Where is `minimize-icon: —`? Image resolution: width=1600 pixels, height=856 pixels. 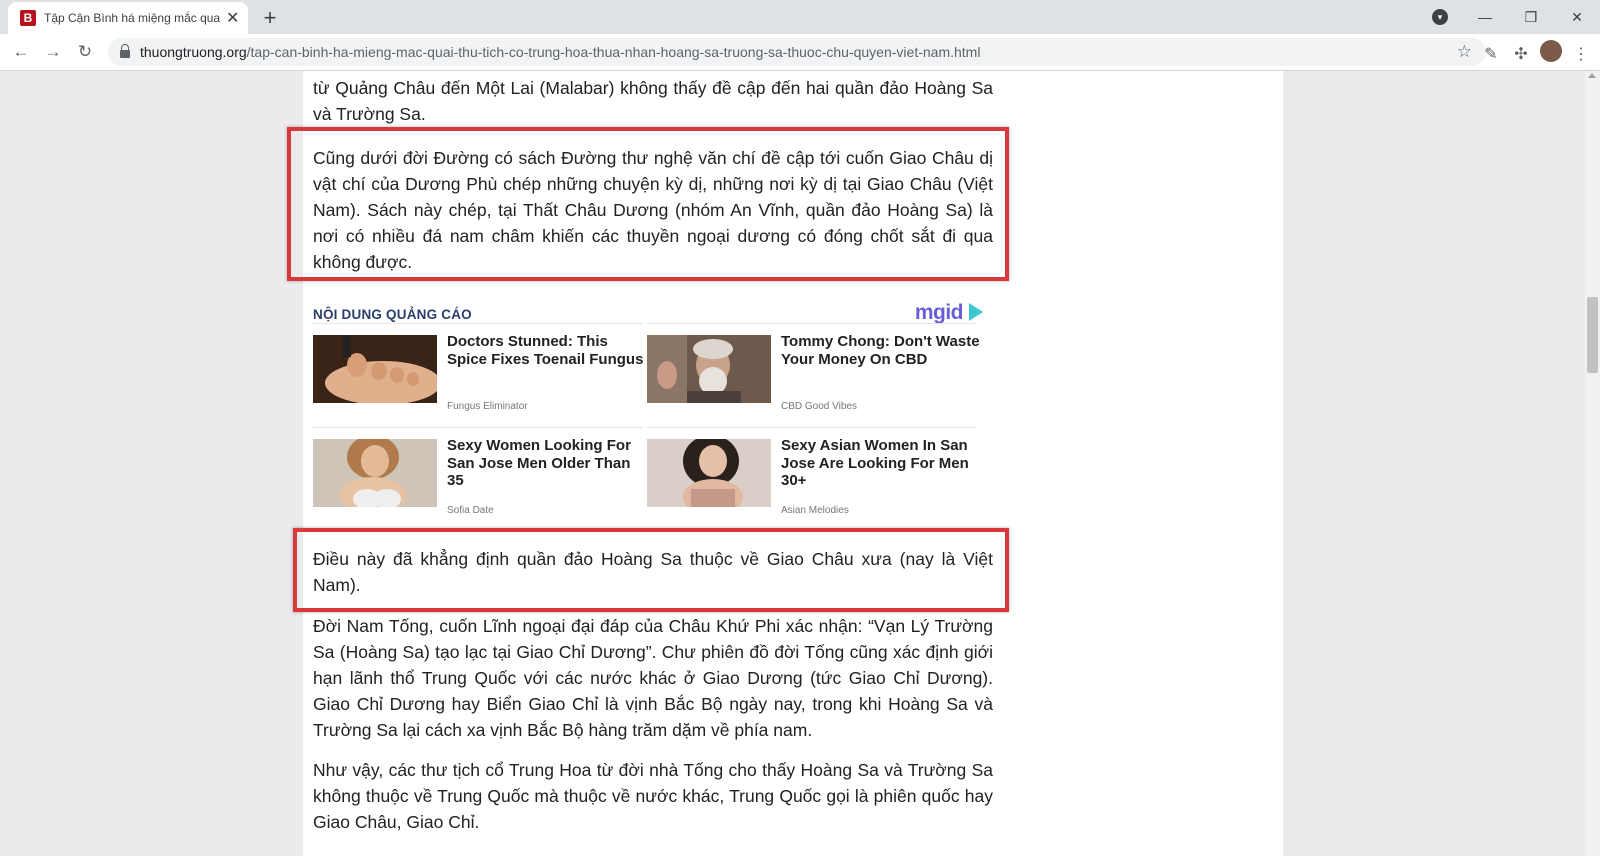
minimize-icon: — is located at coordinates (1485, 17).